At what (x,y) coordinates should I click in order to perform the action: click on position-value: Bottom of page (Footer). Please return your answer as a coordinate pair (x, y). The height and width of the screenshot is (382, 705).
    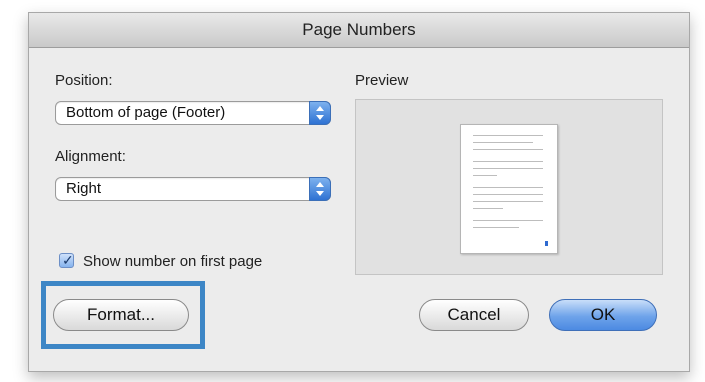
    Looking at the image, I should click on (146, 112).